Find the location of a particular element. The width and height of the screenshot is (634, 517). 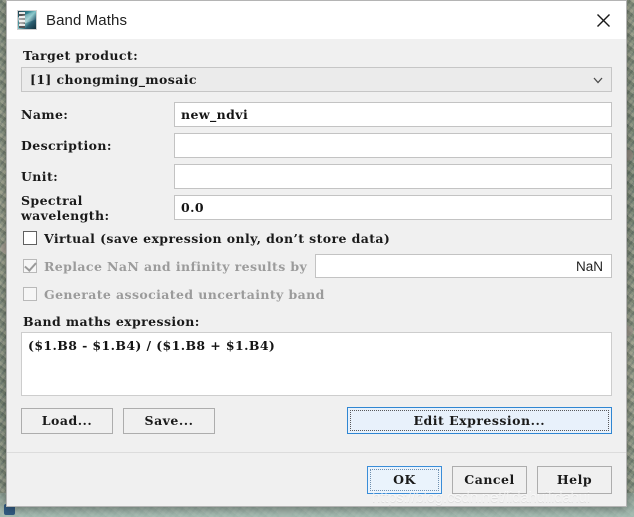

spectral-wavelength-value: 0.0 is located at coordinates (192, 207).